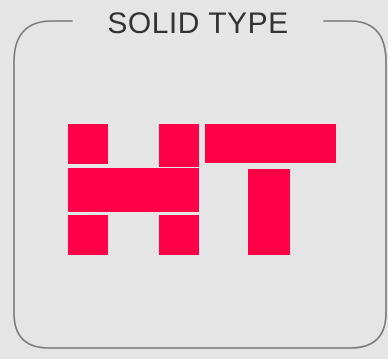  Describe the element at coordinates (198, 24) in the screenshot. I see `card-heading: SOLID TYPE` at that location.